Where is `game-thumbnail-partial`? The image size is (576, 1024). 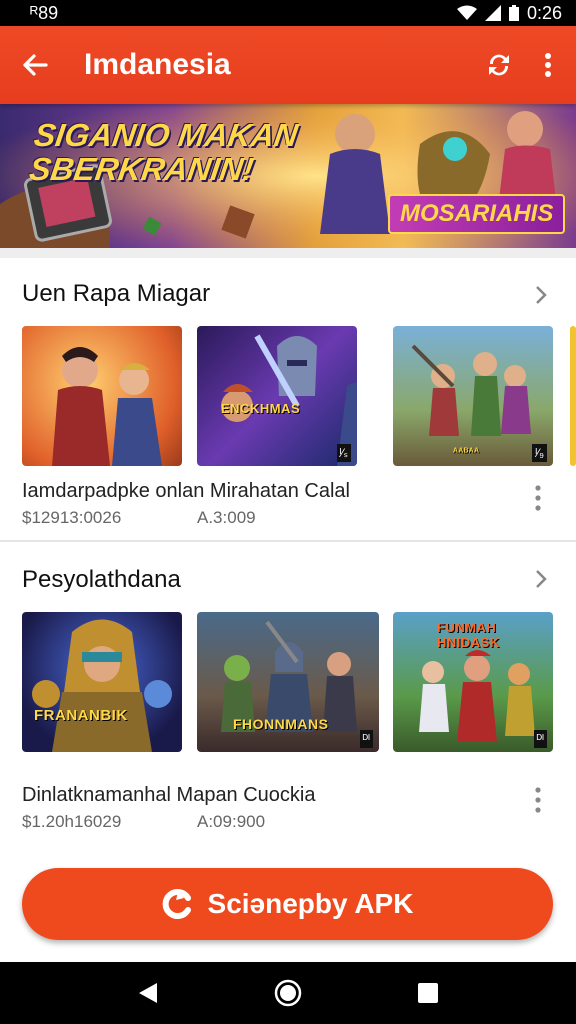 game-thumbnail-partial is located at coordinates (573, 396).